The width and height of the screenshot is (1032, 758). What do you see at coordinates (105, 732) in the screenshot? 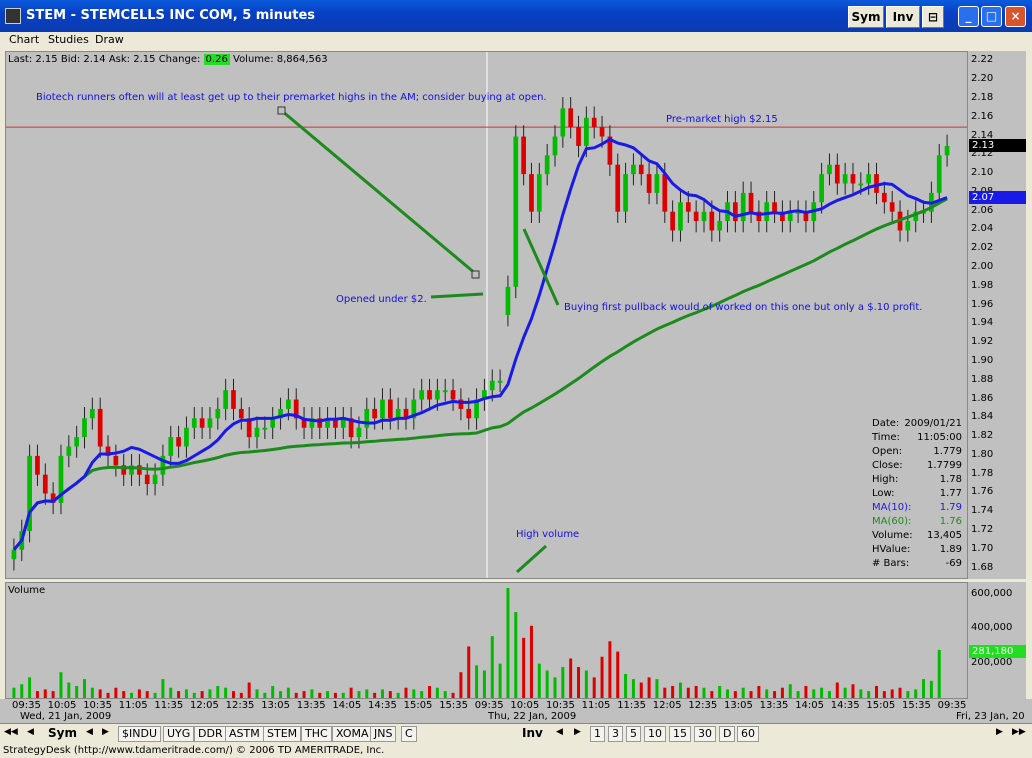
I see `next-symbol-icon: ▶` at bounding box center [105, 732].